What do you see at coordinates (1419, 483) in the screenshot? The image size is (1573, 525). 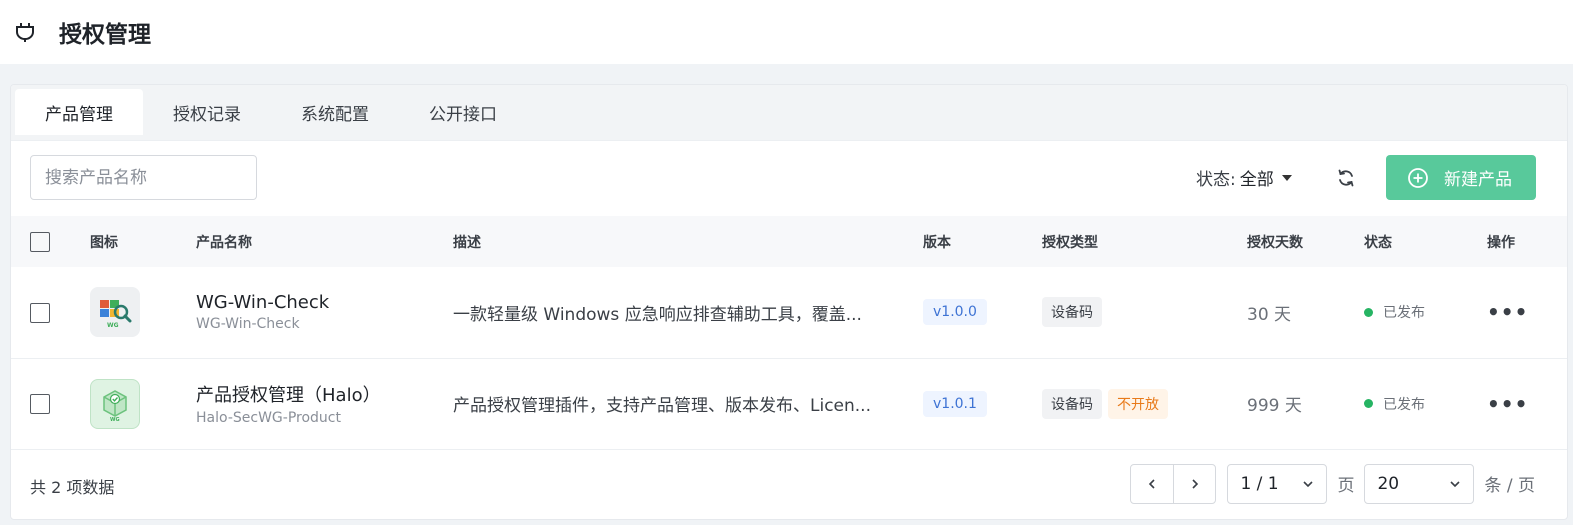 I see `page-size-select: 20` at bounding box center [1419, 483].